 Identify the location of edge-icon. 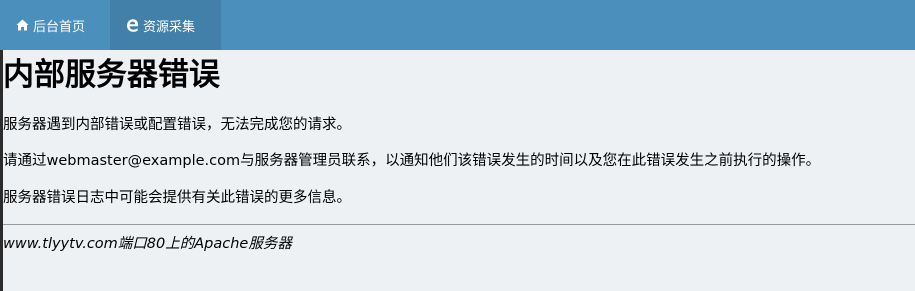
(132, 25).